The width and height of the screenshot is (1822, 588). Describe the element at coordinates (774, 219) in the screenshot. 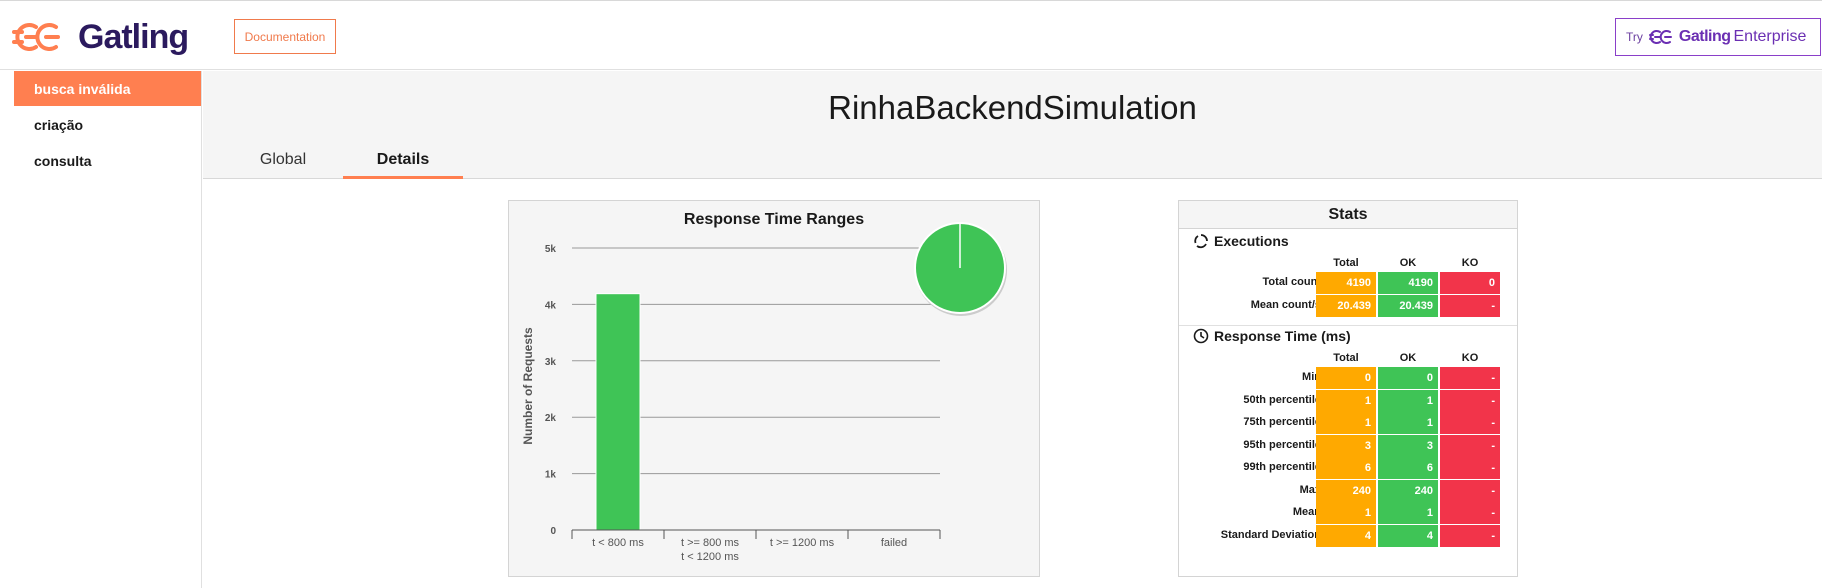

I see `chart-title: Response Time Ranges` at that location.